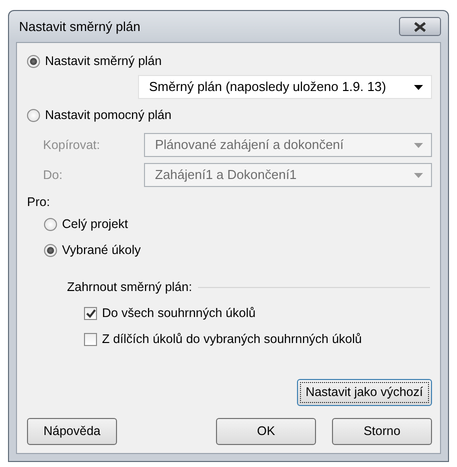 This screenshot has width=457, height=467. Describe the element at coordinates (53, 175) in the screenshot. I see `field-label: Do:` at that location.